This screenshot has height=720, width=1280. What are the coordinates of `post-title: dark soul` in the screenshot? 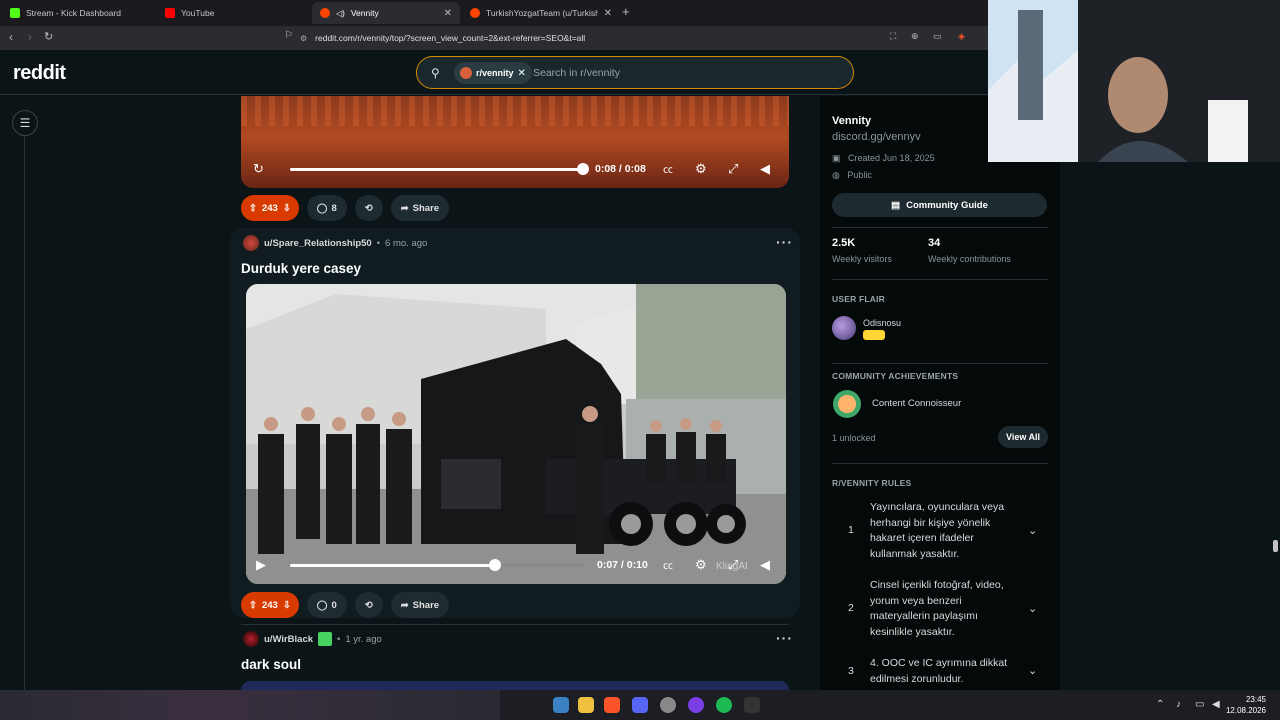 It's located at (271, 664).